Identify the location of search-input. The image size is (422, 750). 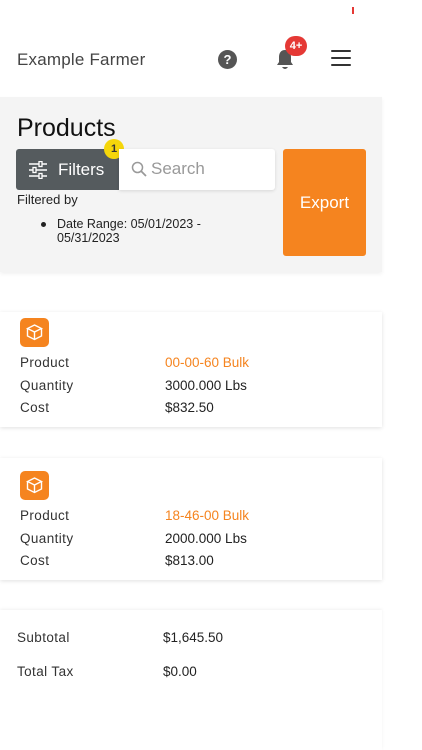
(210, 169).